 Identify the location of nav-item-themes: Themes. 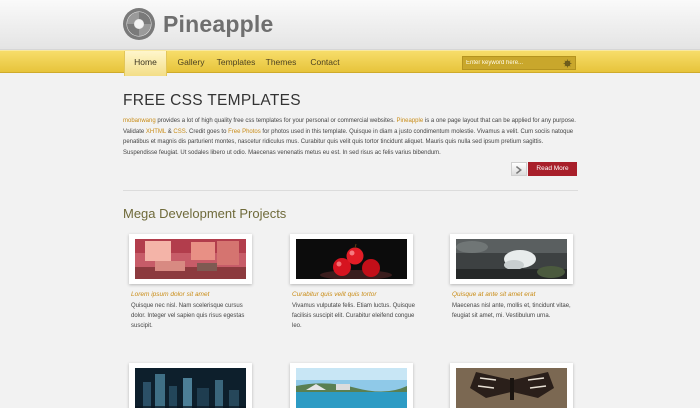
(281, 62).